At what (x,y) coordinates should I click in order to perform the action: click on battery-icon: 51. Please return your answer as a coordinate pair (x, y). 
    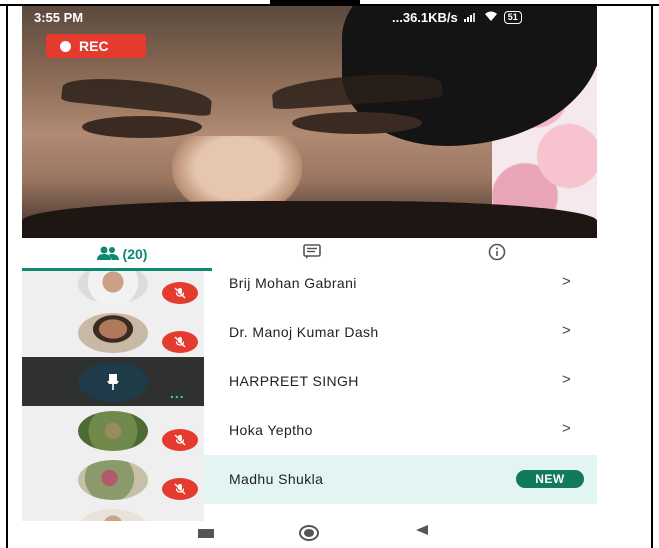
    Looking at the image, I should click on (512, 17).